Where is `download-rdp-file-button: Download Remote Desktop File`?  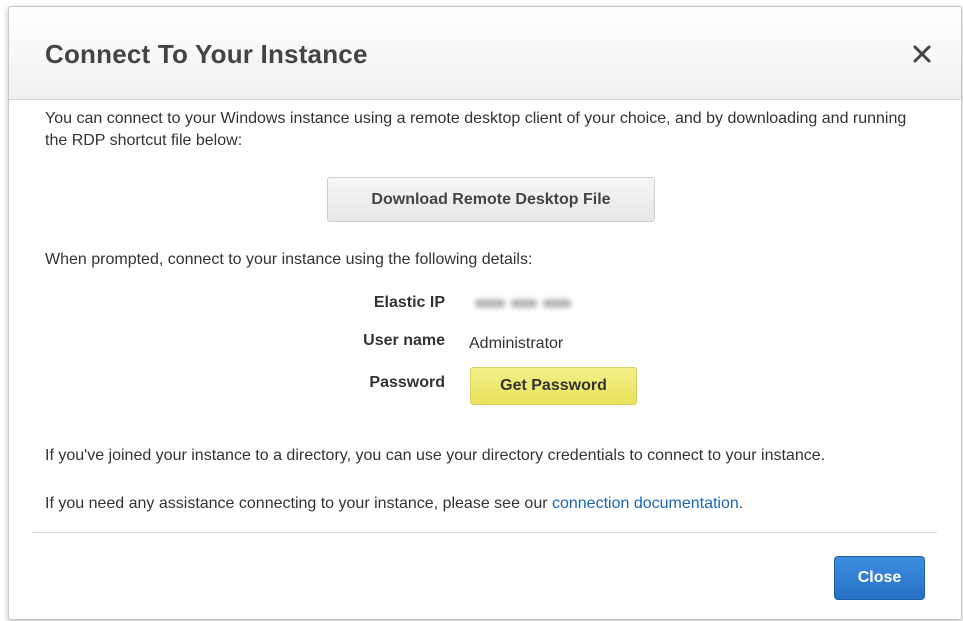 download-rdp-file-button: Download Remote Desktop File is located at coordinates (491, 199).